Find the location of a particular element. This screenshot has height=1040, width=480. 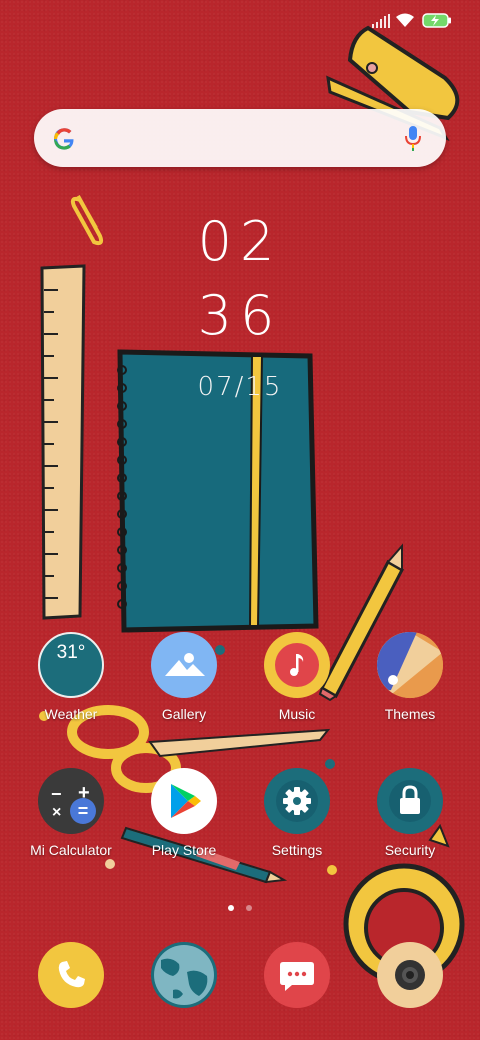

dock-camera is located at coordinates (410, 975).